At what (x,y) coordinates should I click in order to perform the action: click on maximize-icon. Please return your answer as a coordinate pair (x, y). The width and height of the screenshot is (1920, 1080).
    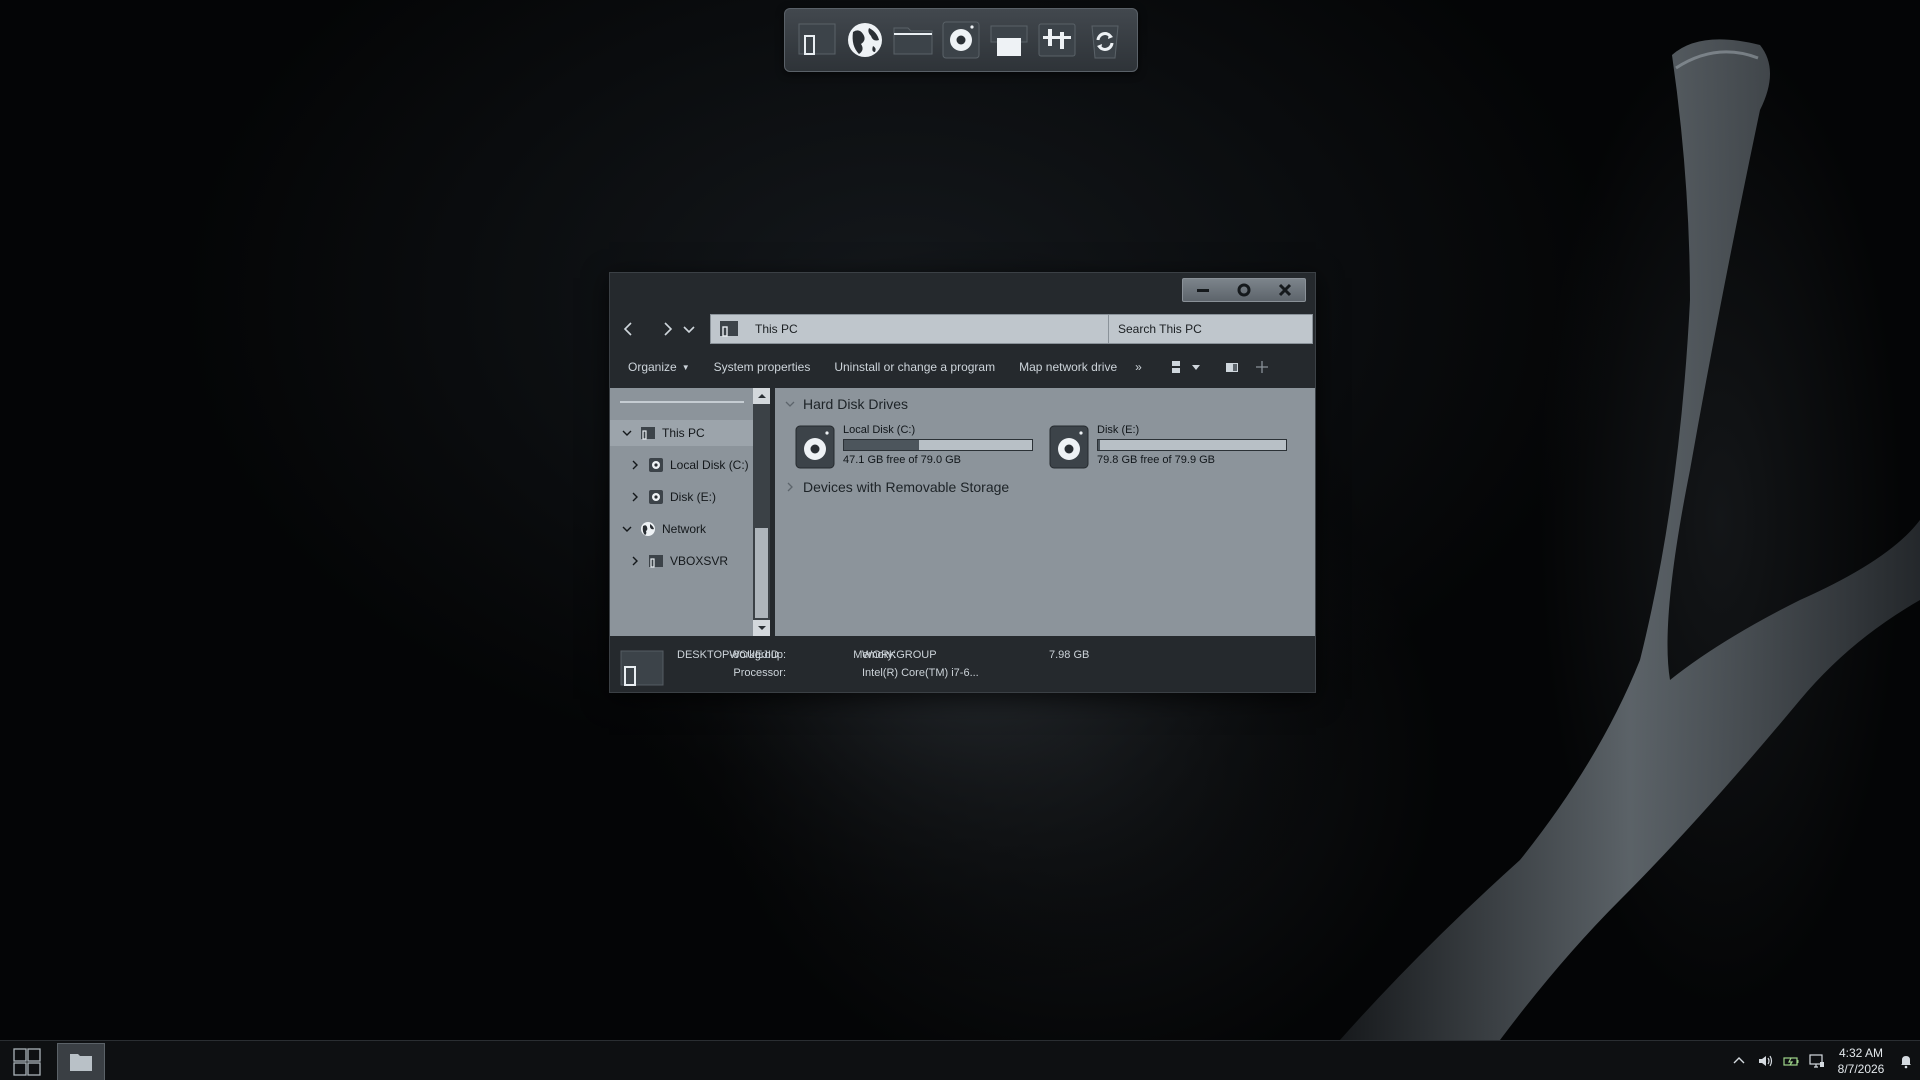
    Looking at the image, I should click on (1244, 290).